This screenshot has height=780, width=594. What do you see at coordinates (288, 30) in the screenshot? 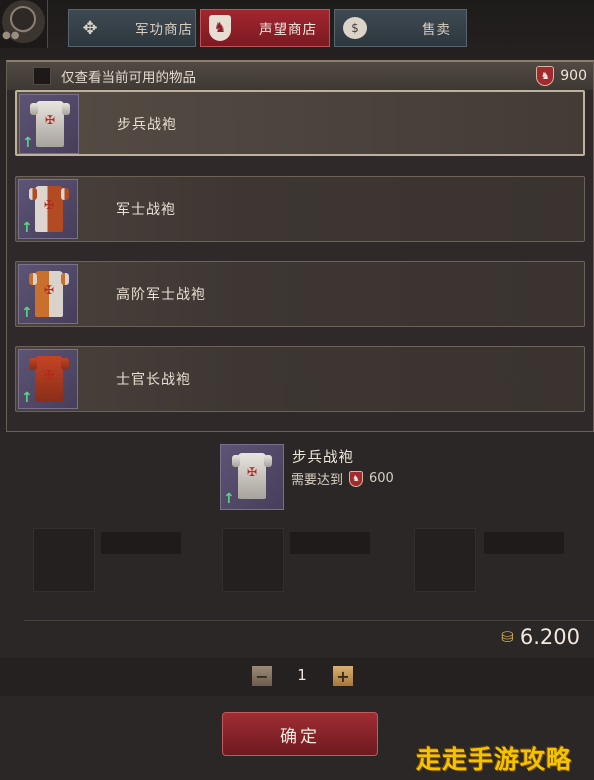
I see `tab-label: 声望商店` at bounding box center [288, 30].